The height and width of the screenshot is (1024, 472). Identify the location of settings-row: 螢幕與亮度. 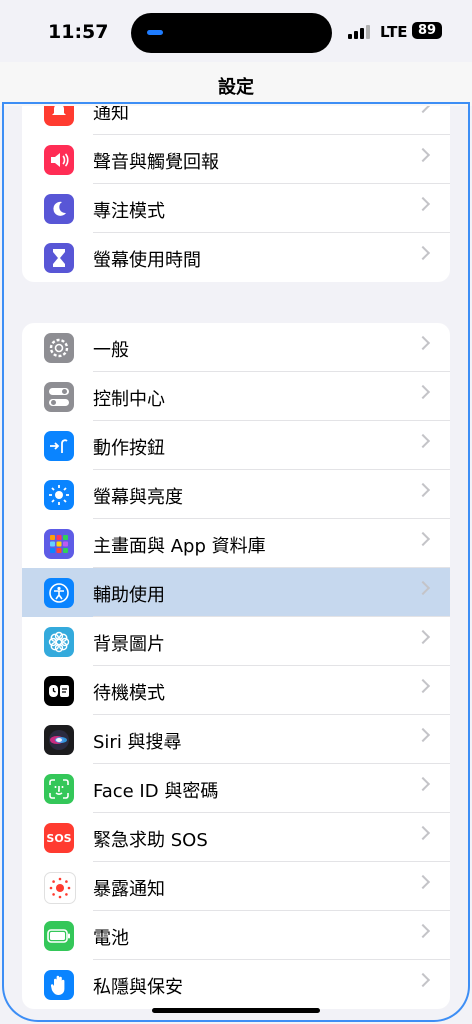
(236, 494).